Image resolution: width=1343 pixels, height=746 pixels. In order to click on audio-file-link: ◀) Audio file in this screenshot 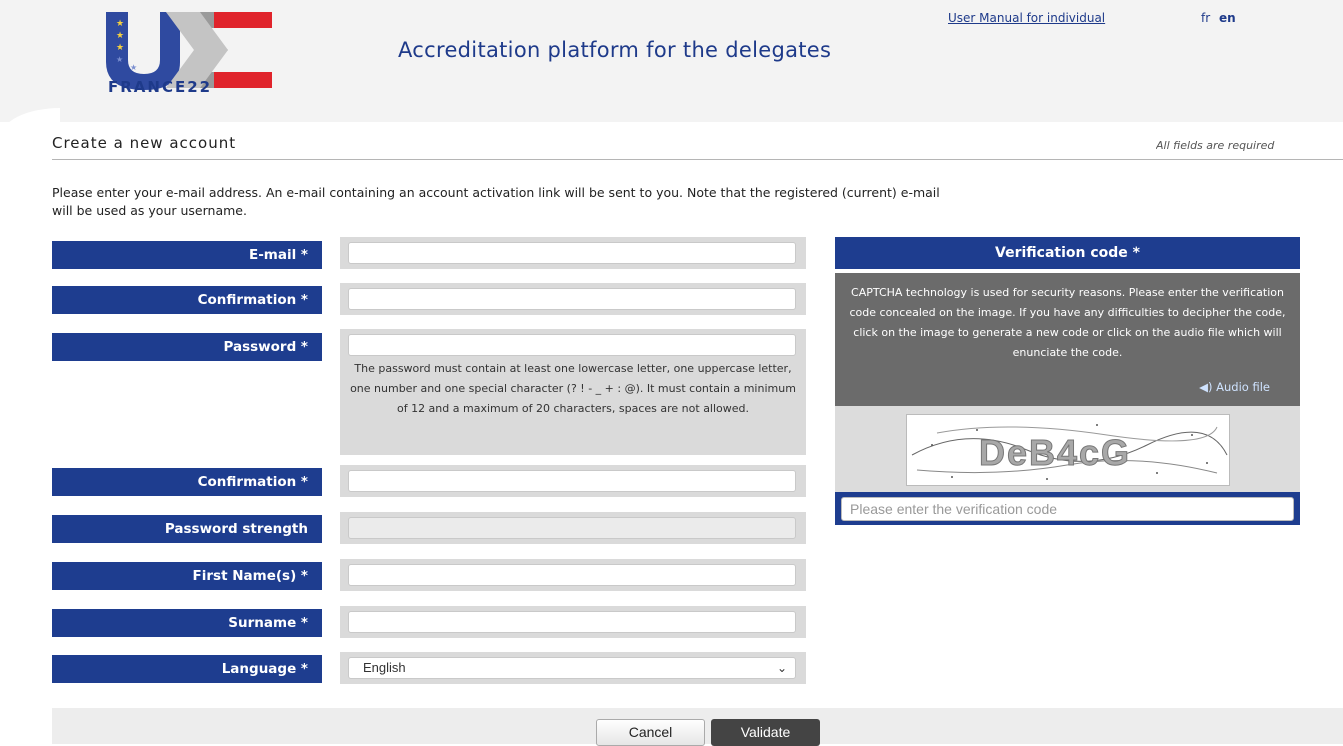, I will do `click(1234, 387)`.